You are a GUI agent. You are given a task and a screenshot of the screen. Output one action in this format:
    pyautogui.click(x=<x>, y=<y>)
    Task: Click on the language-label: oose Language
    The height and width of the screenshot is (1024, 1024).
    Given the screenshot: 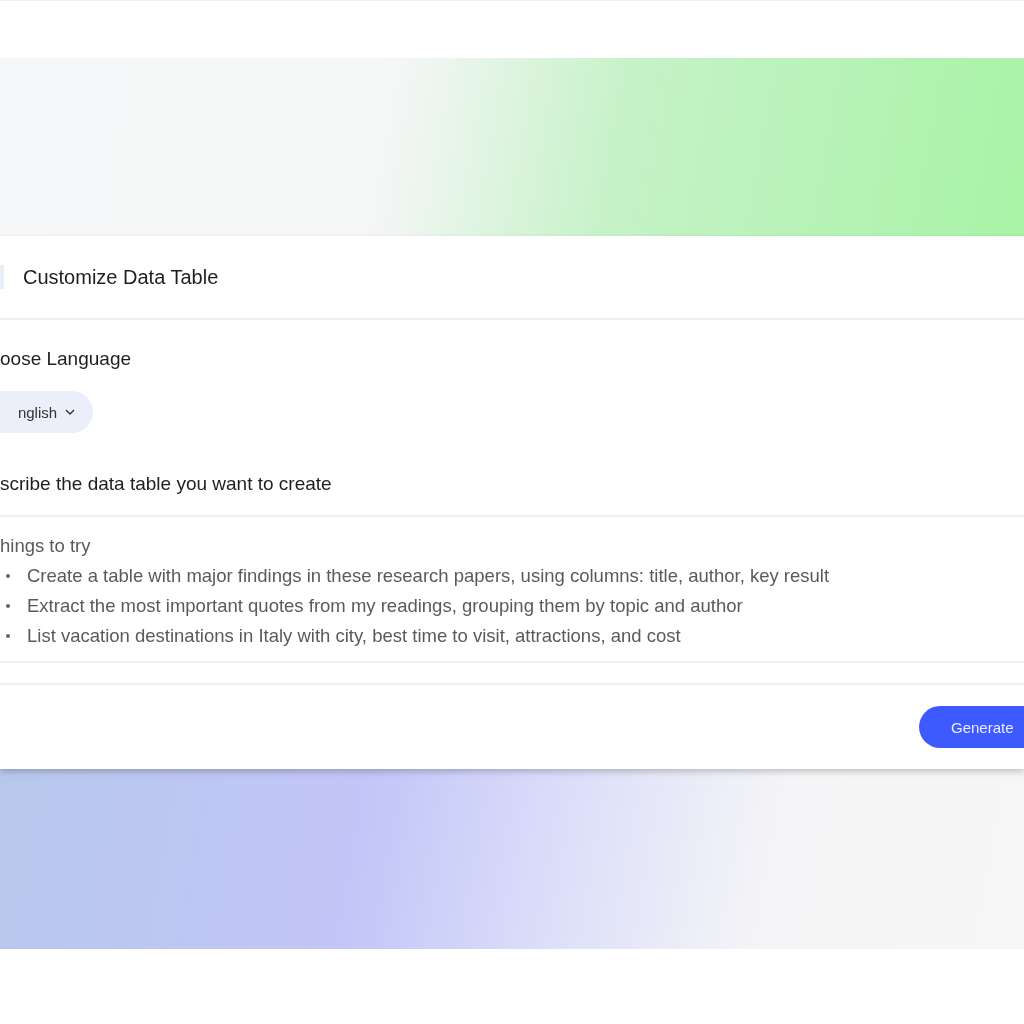 What is the action you would take?
    pyautogui.click(x=65, y=359)
    